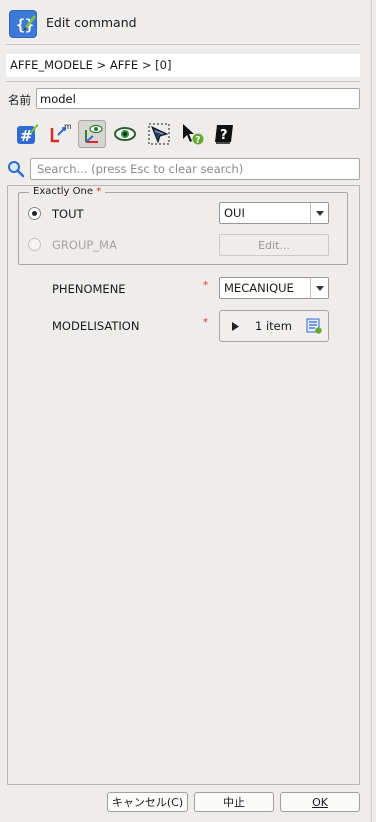 This screenshot has width=376, height=822. What do you see at coordinates (259, 288) in the screenshot?
I see `phenomene-select-value: MECANIQUE` at bounding box center [259, 288].